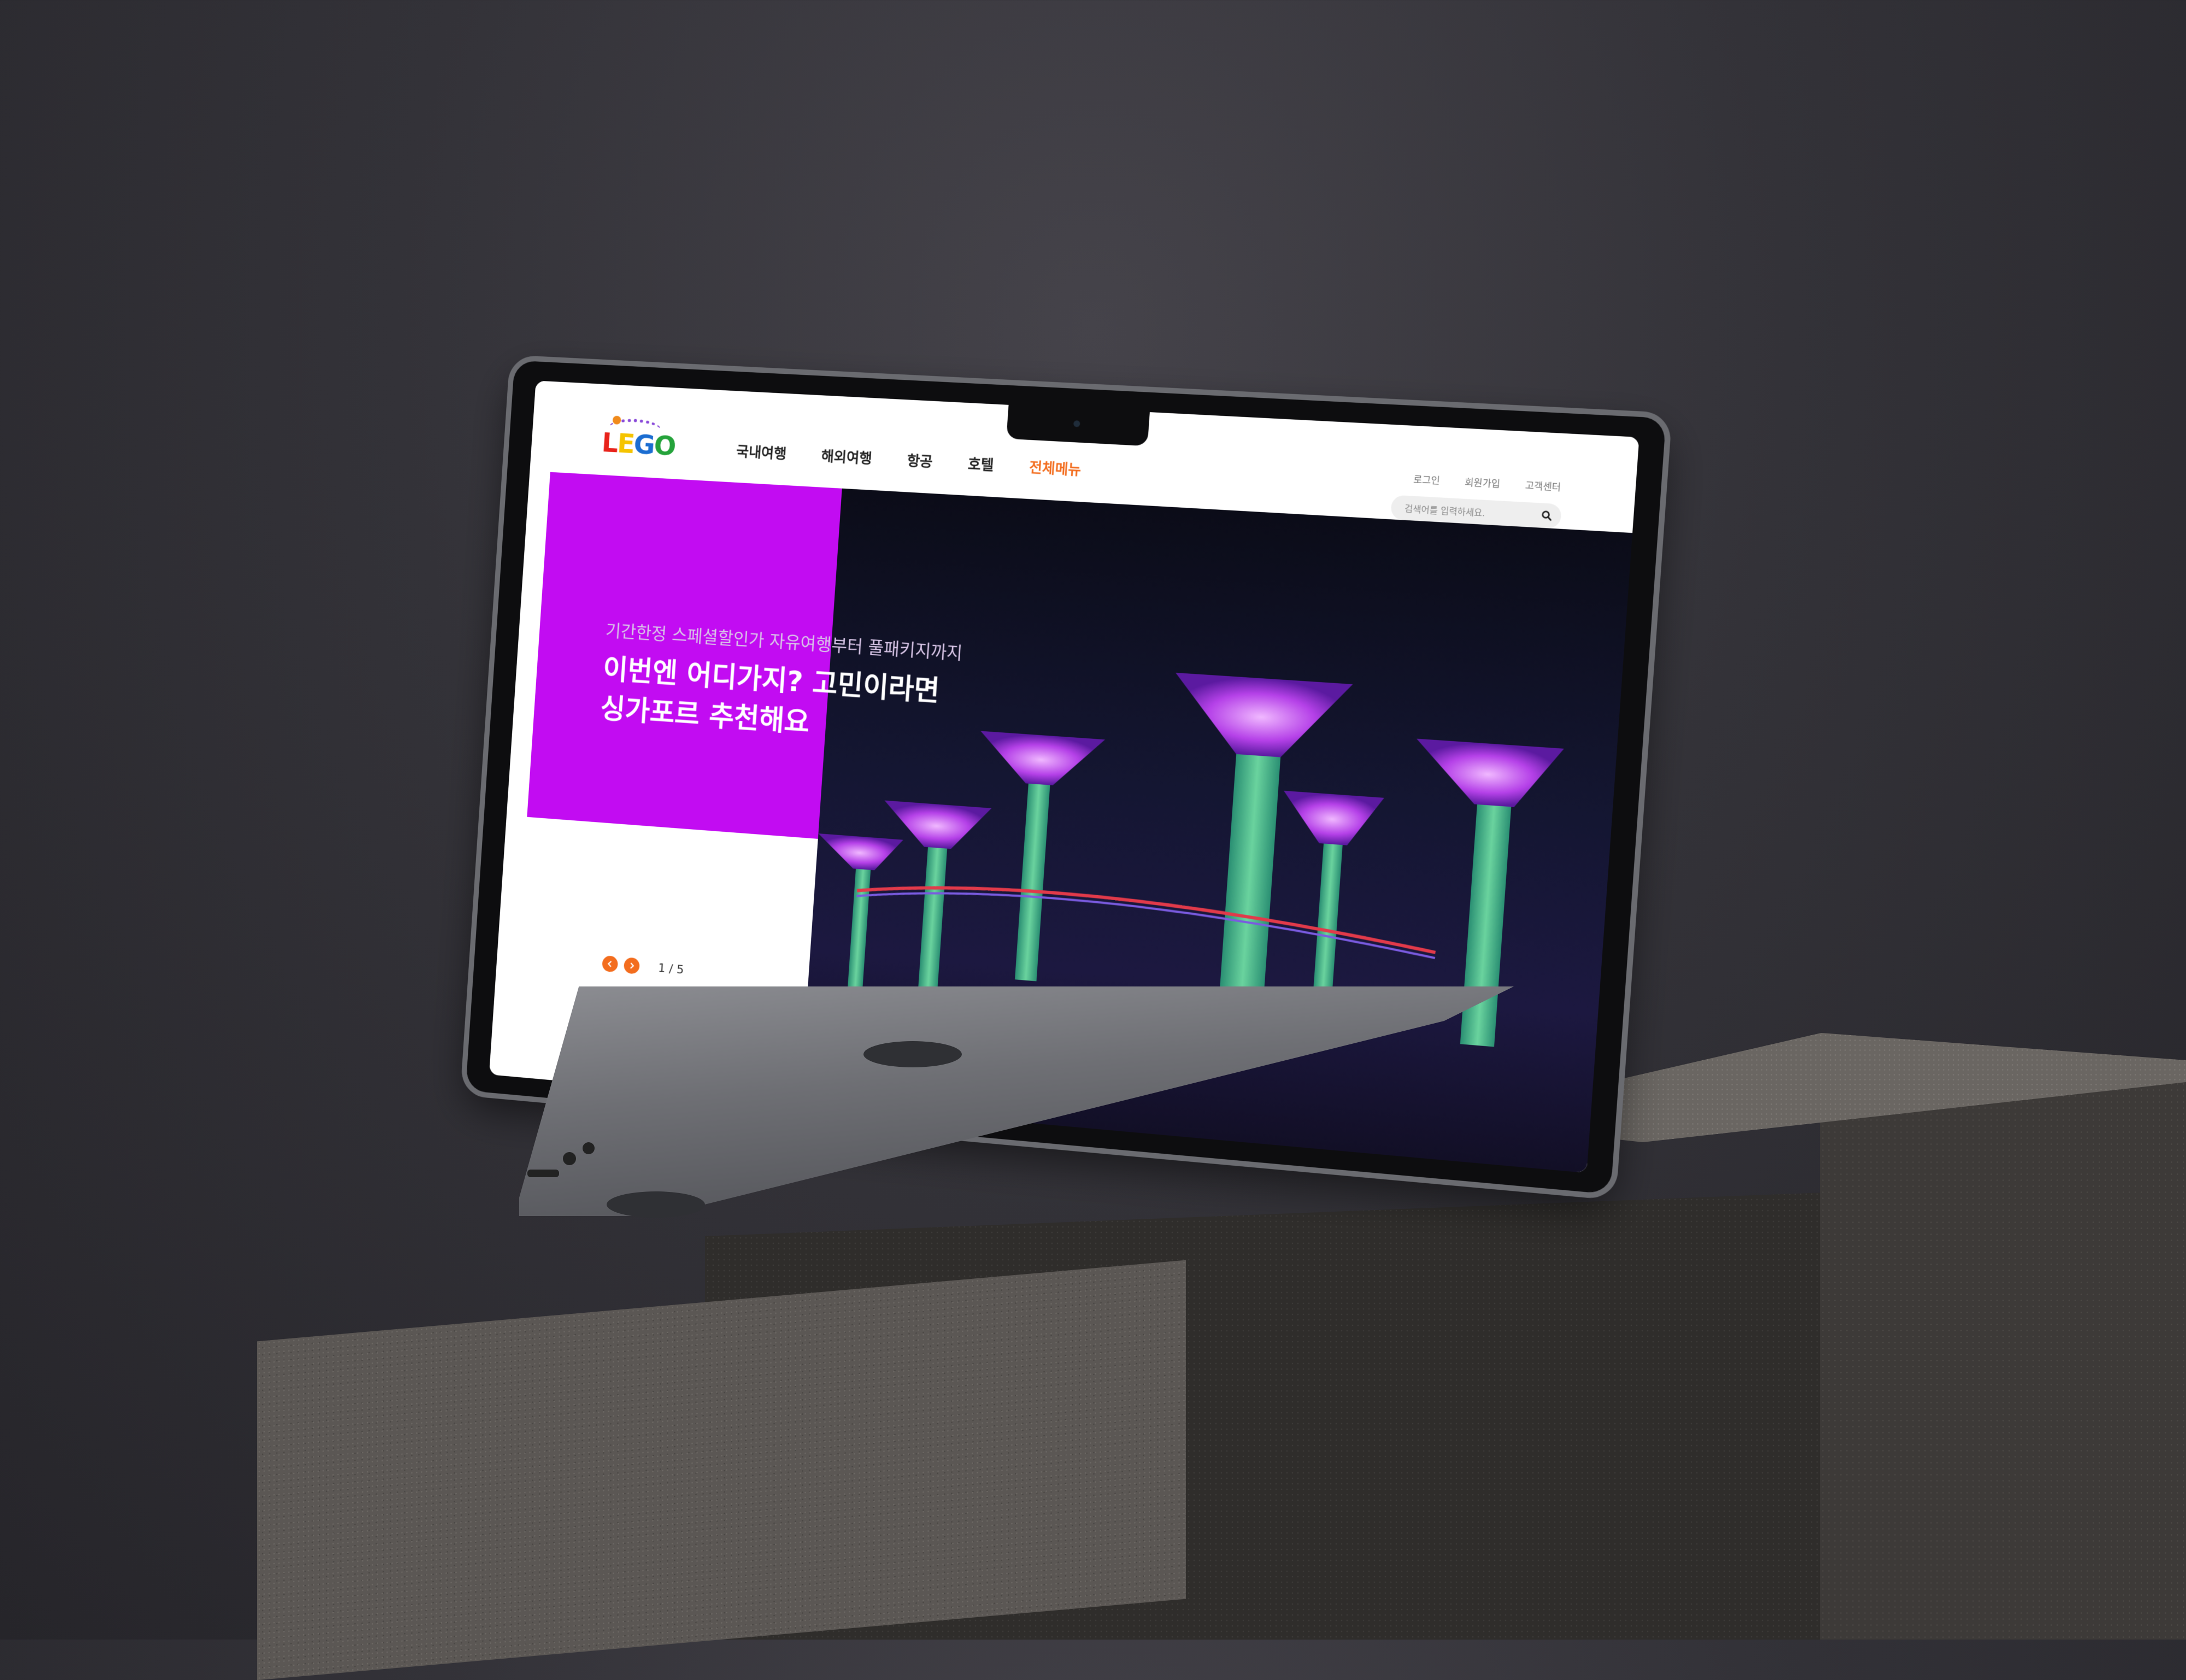 The image size is (2186, 1680). What do you see at coordinates (920, 460) in the screenshot?
I see `nav-item-flights: 항공` at bounding box center [920, 460].